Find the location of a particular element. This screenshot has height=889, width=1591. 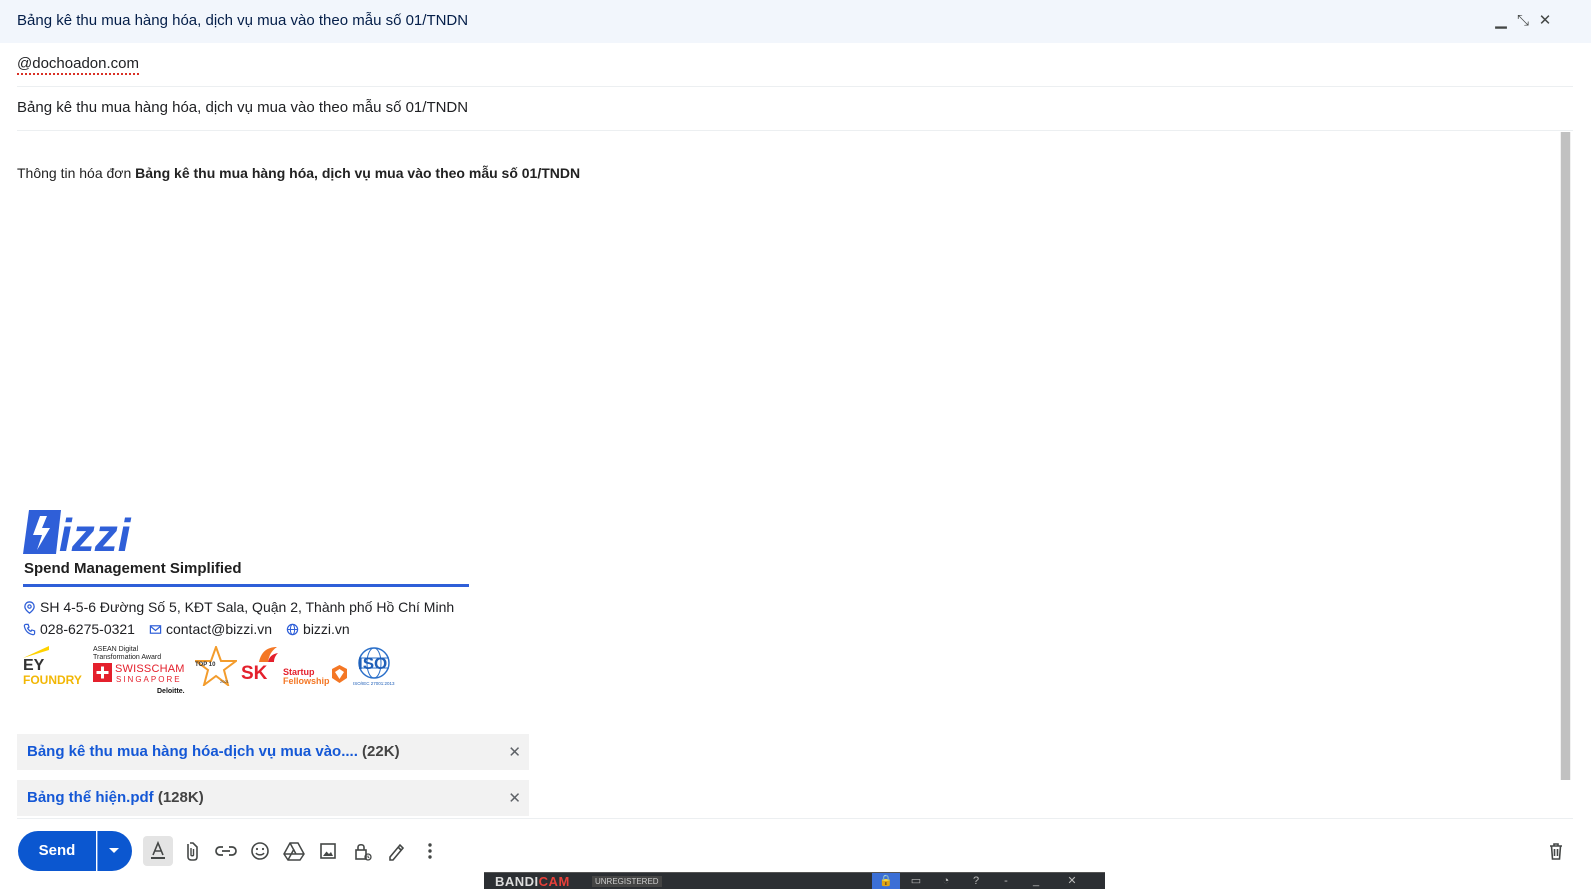

link-icon is located at coordinates (226, 851).